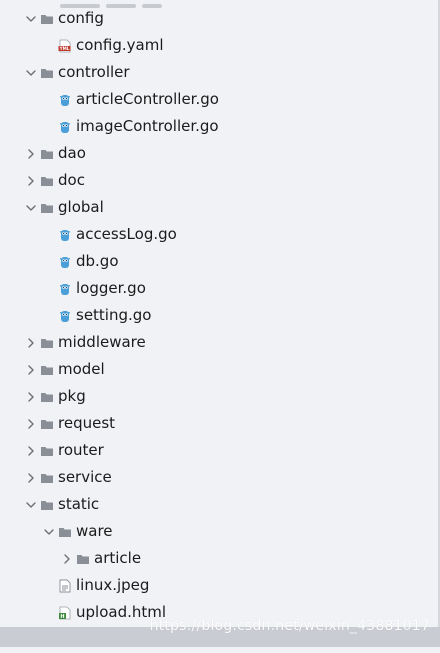  I want to click on tree-file-logger-go: logger.go, so click(218, 288).